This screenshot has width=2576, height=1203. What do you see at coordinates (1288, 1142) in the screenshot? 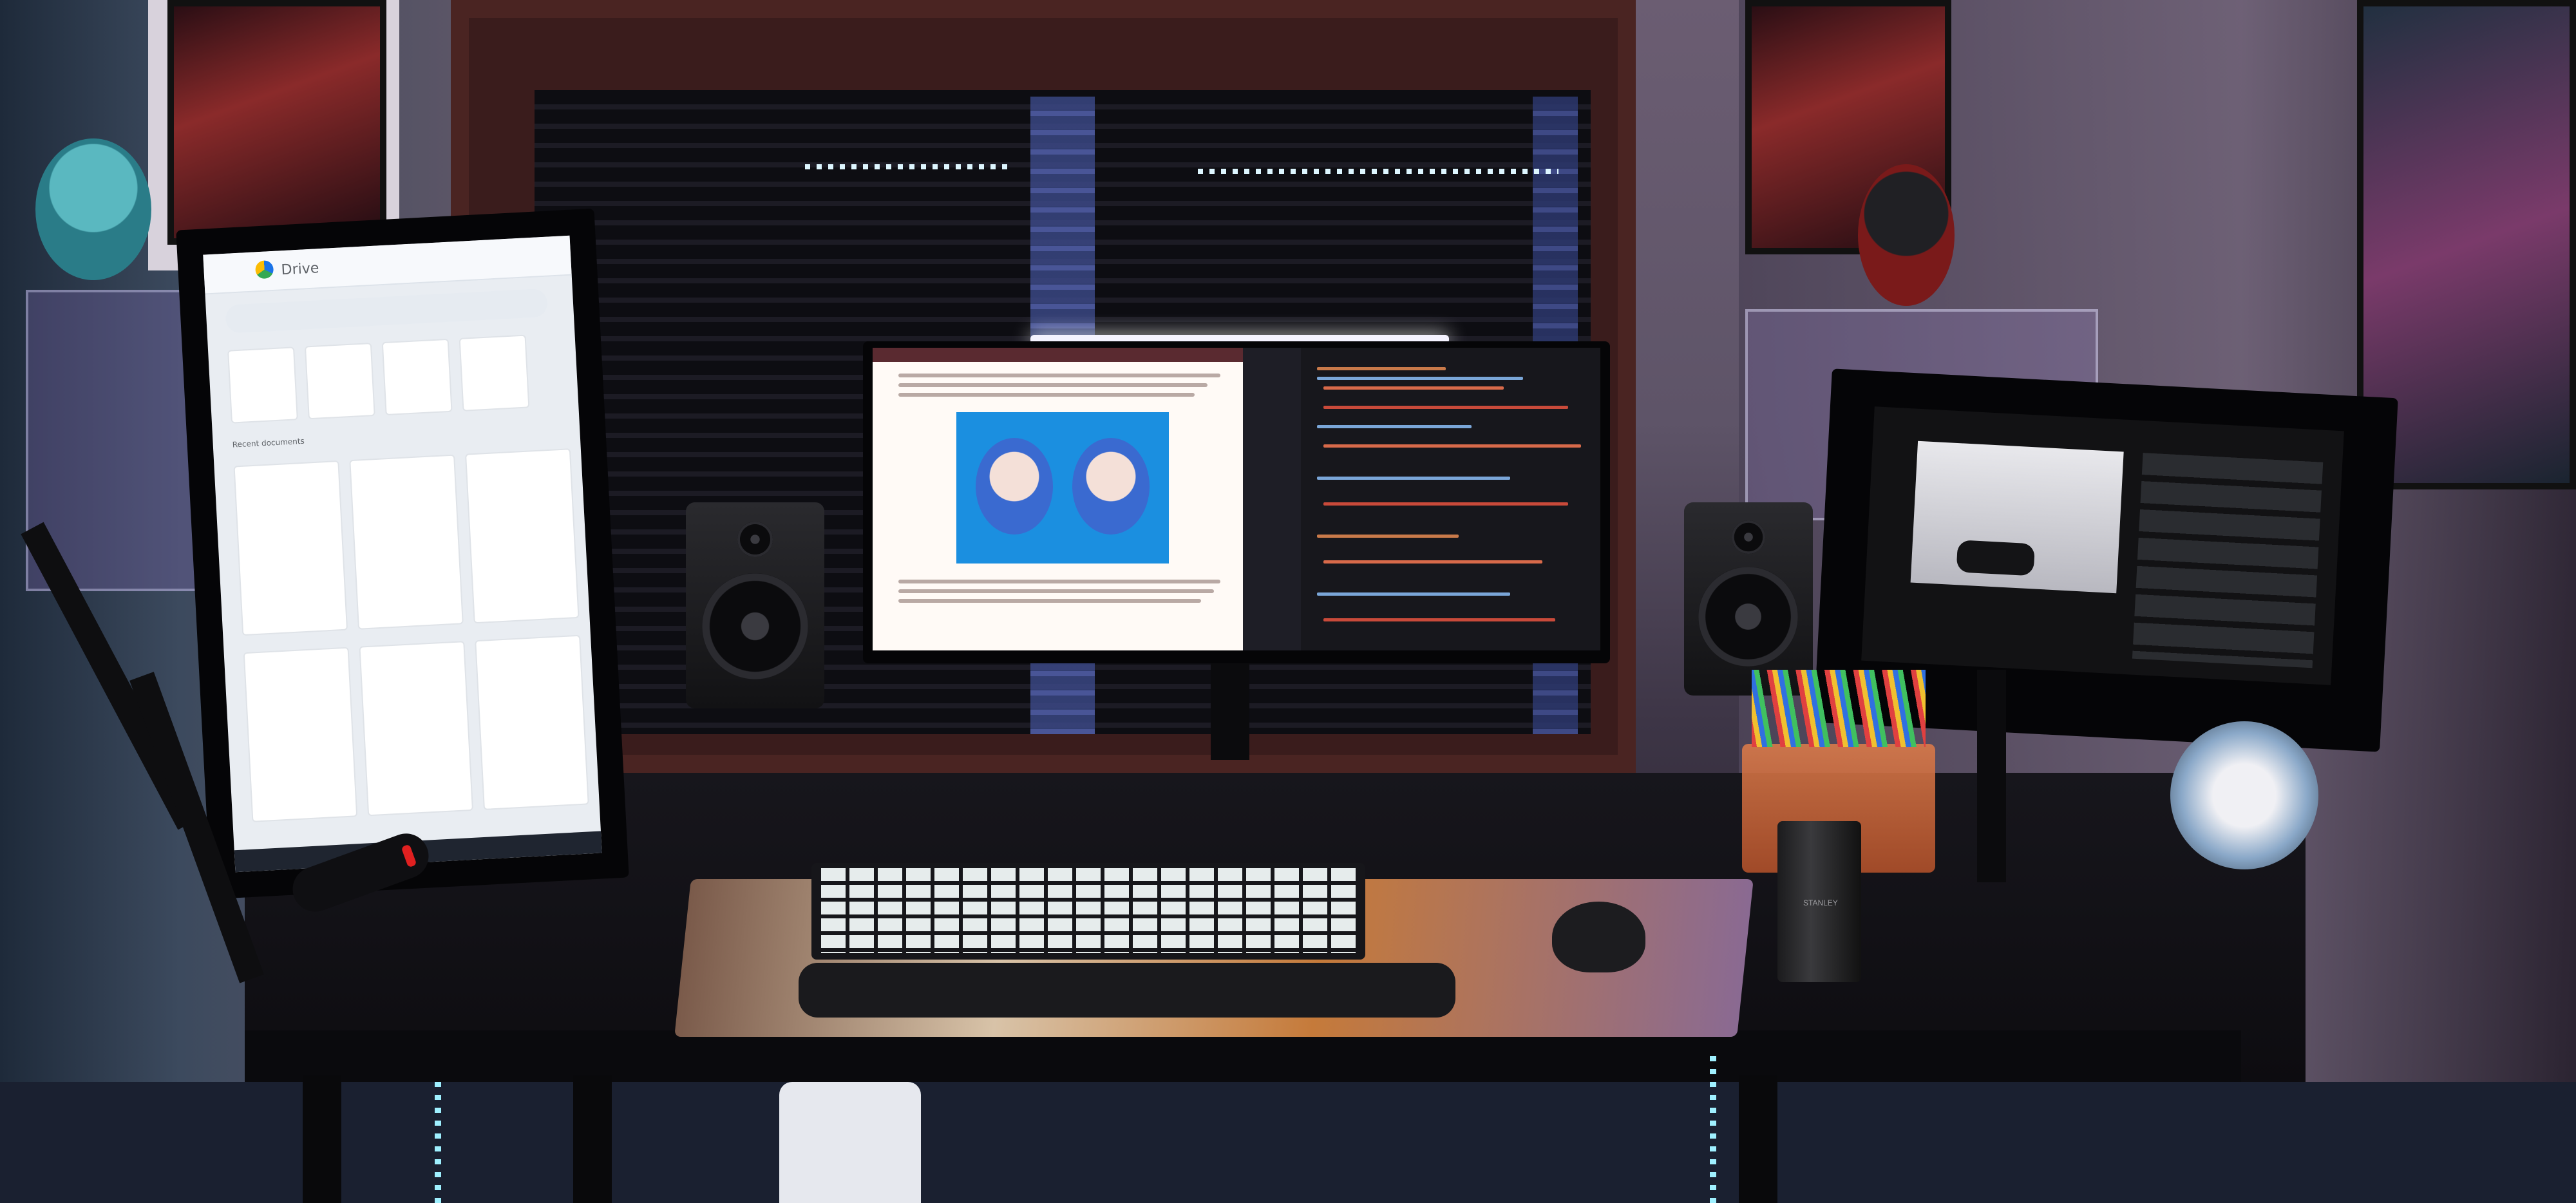
I see `floor` at bounding box center [1288, 1142].